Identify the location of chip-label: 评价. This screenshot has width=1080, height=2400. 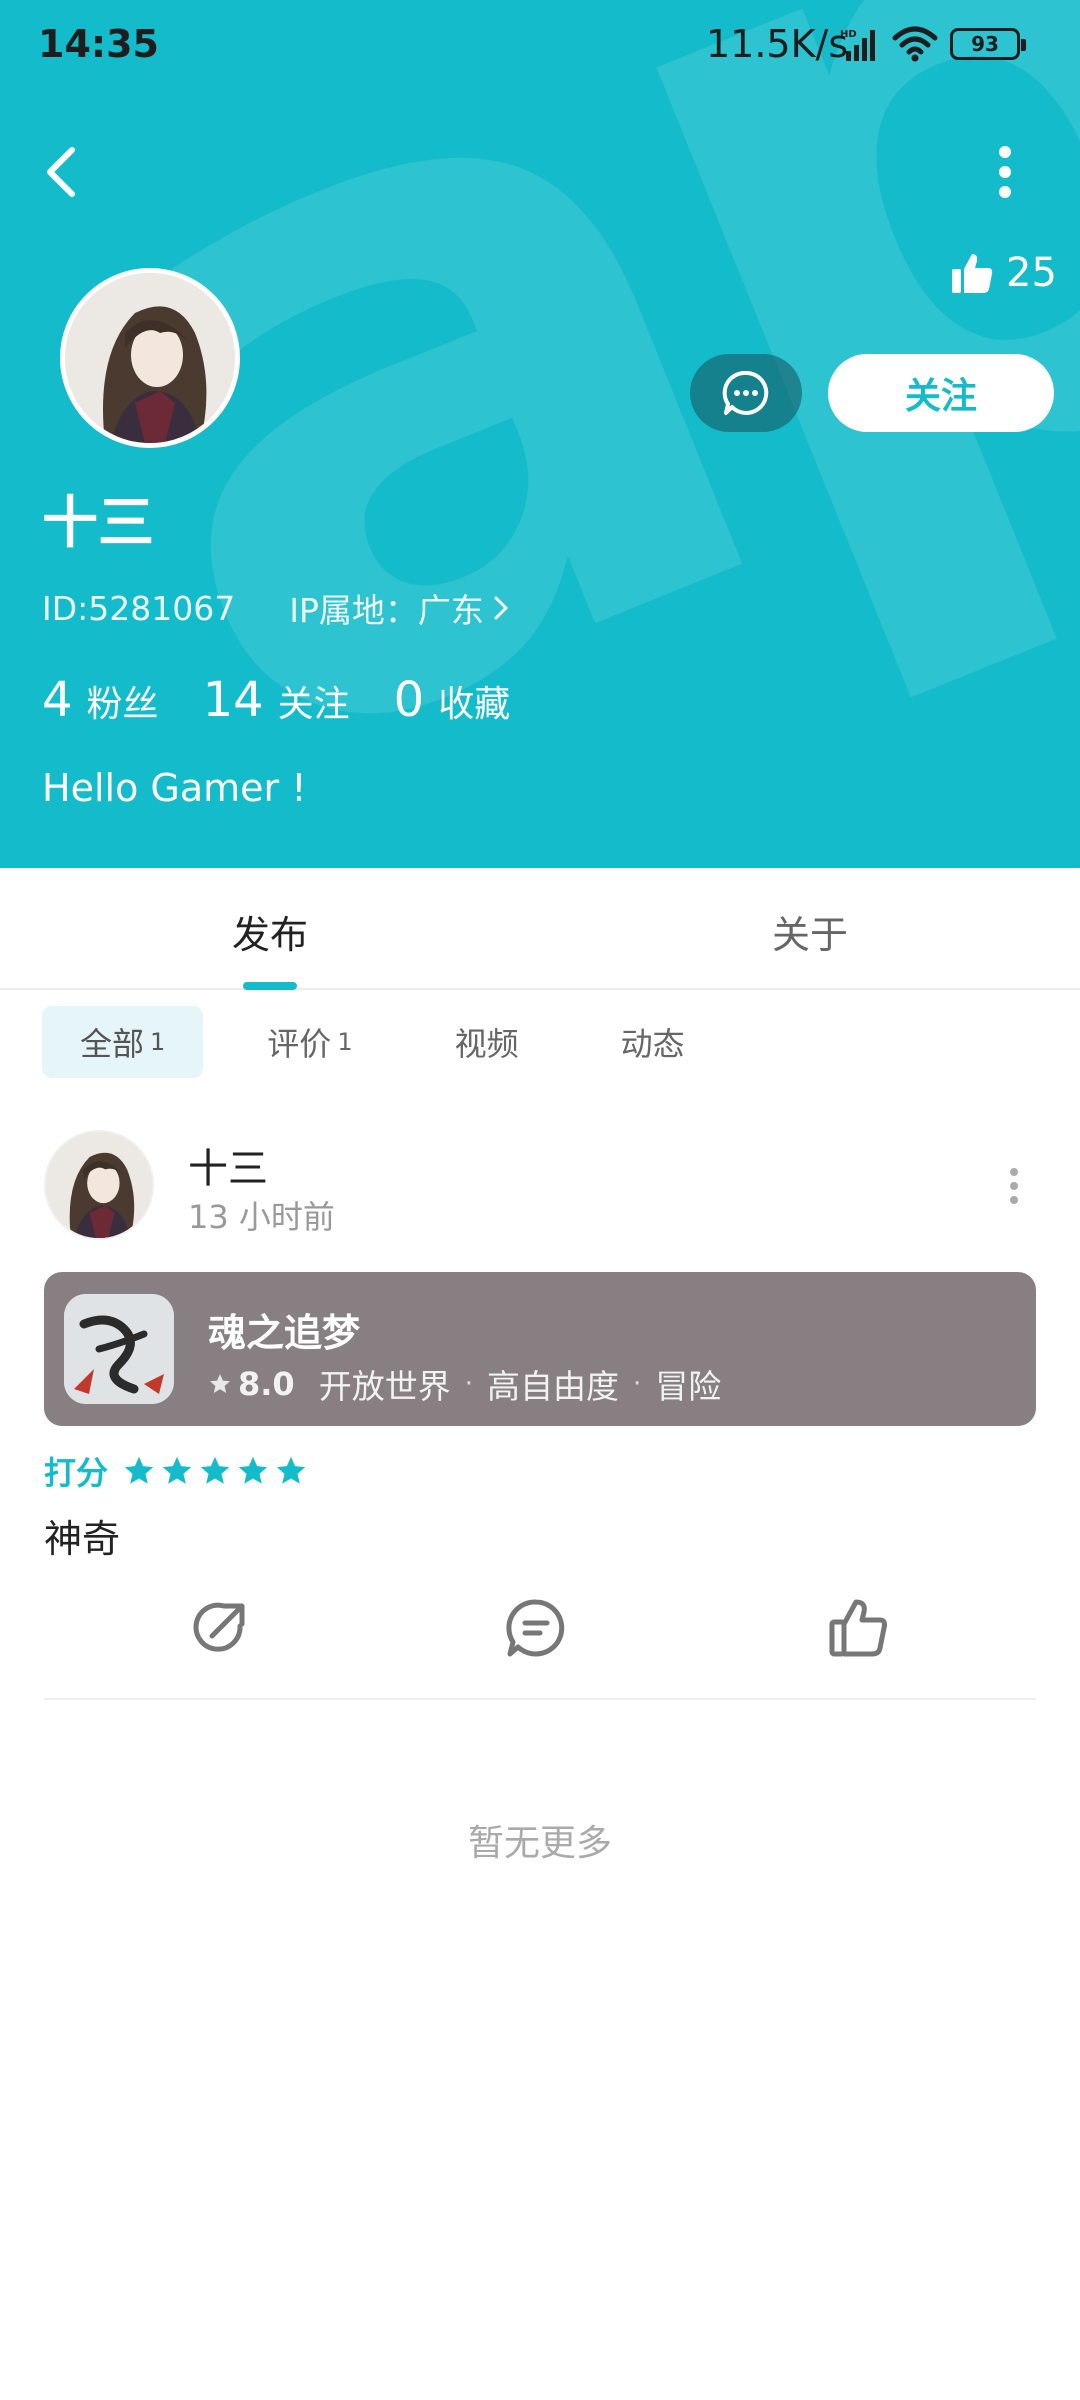
(299, 1044).